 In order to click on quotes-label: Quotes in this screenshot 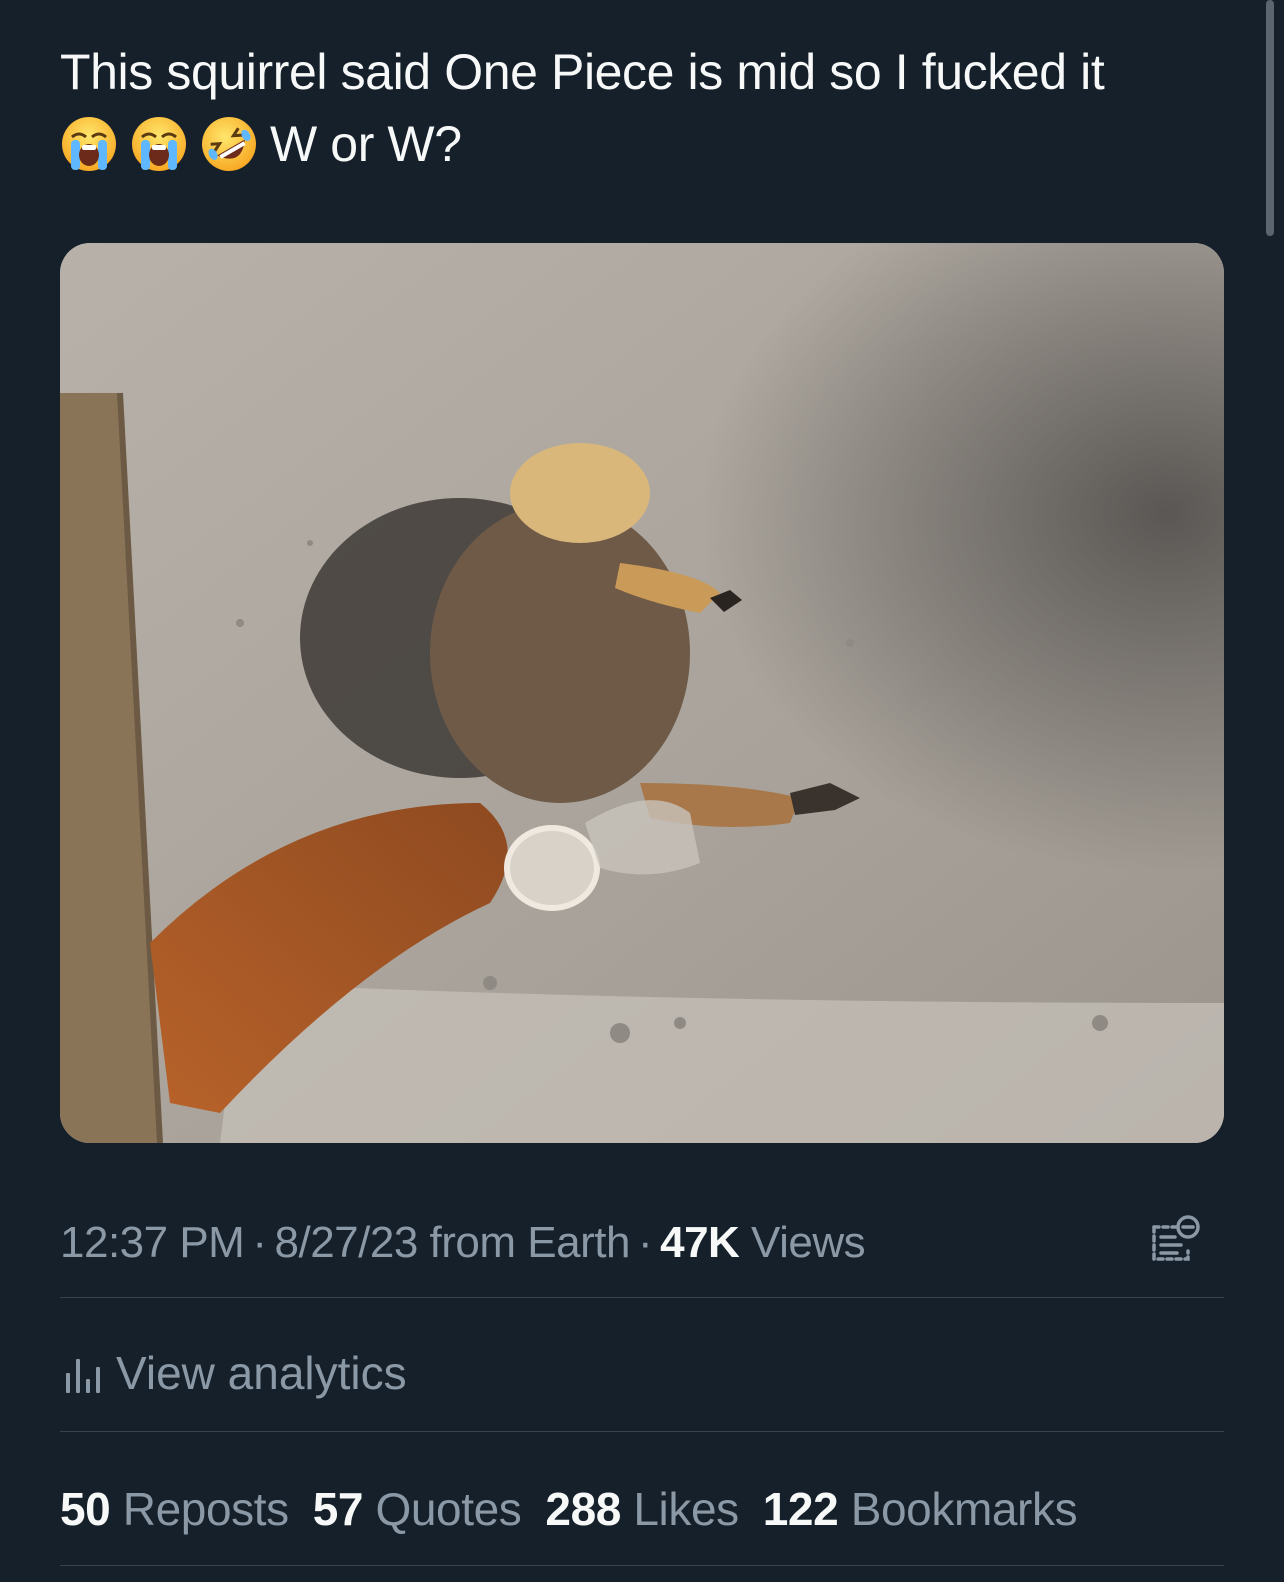, I will do `click(448, 1509)`.